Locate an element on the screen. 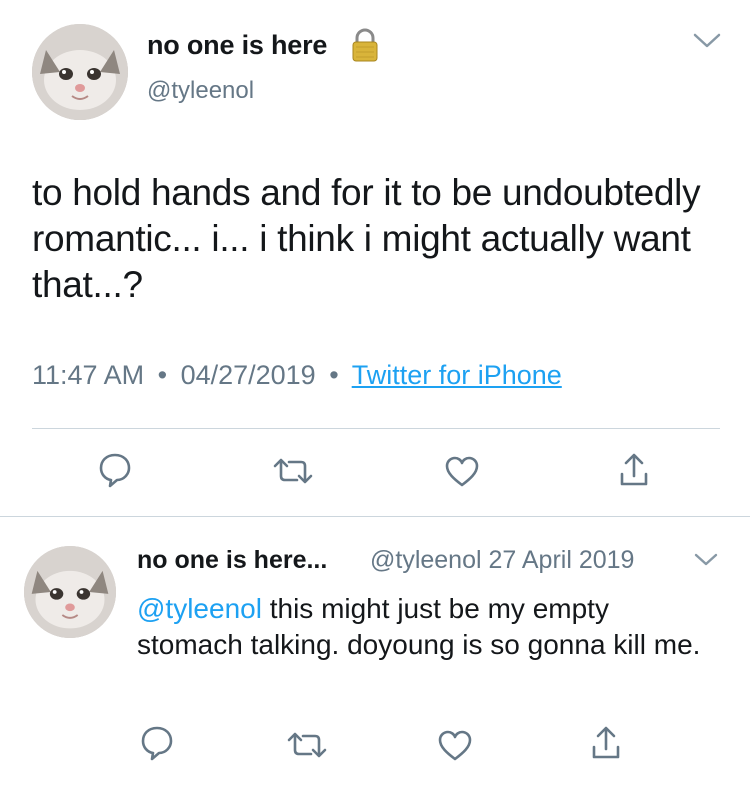 The height and width of the screenshot is (787, 750). tweet-date: 04/27/2019 is located at coordinates (248, 375).